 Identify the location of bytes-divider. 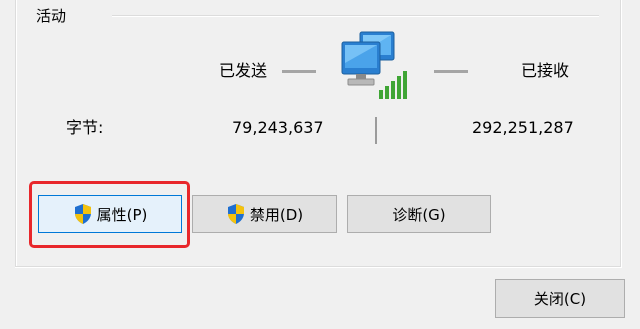
(376, 130).